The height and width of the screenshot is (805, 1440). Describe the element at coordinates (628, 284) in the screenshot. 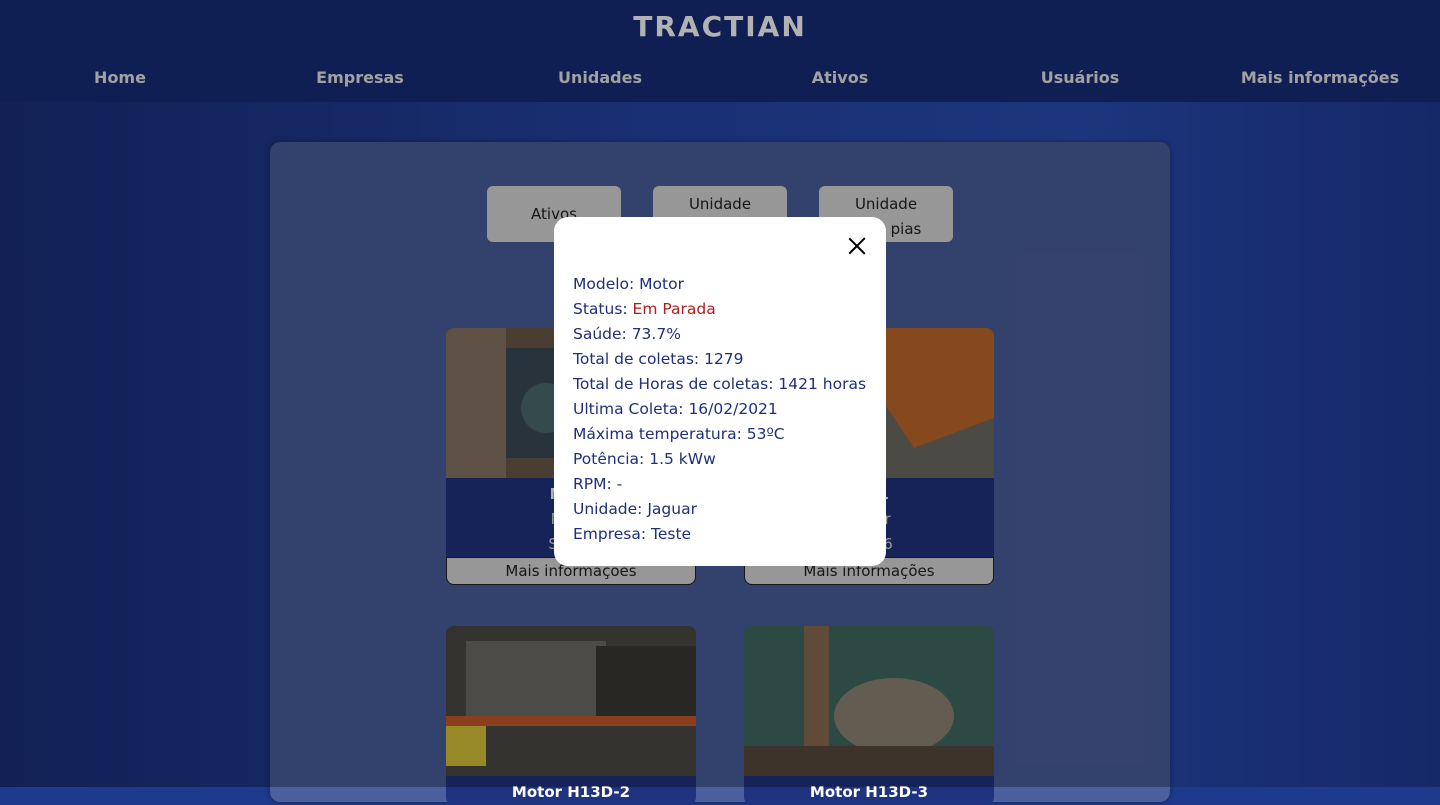

I see `detail-modelo: Modelo: Motor` at that location.